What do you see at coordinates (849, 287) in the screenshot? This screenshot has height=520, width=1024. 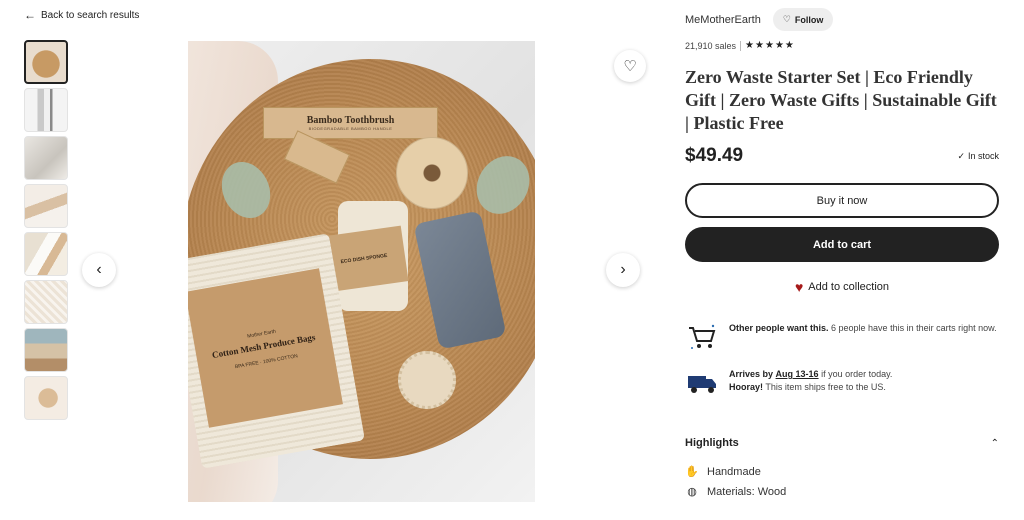 I see `add-to-collection-label: Add to collection` at bounding box center [849, 287].